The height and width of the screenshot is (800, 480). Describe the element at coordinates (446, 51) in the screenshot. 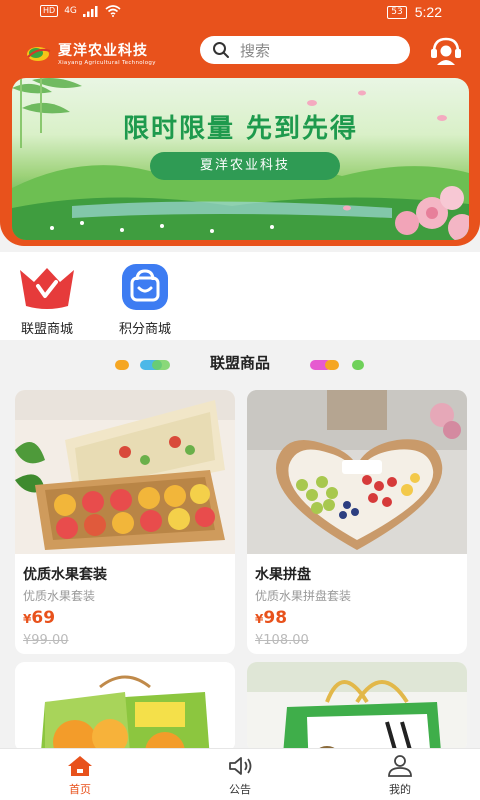

I see `customer-service-icon` at that location.